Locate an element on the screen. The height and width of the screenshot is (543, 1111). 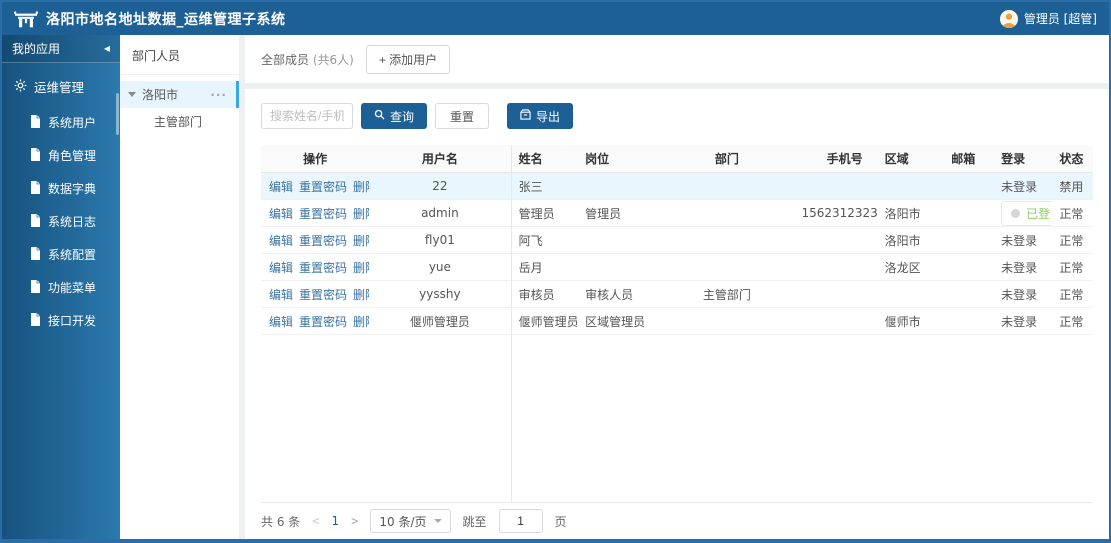
table-row: 编辑重置密码删除 22 张三 未登录 禁用 is located at coordinates (677, 186).